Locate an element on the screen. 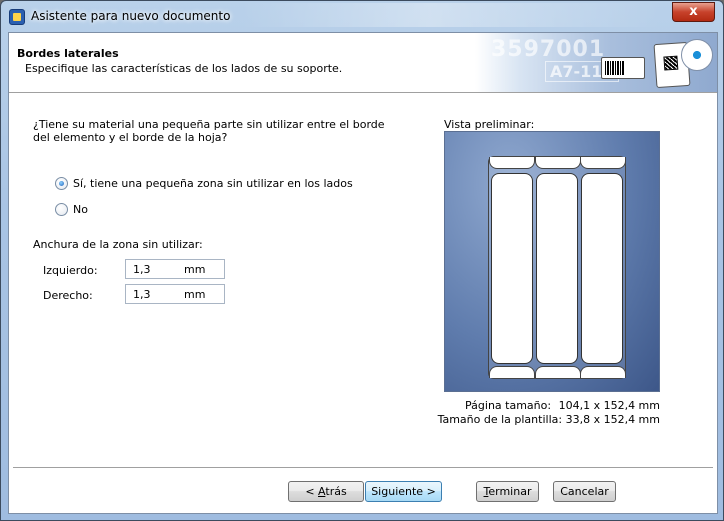 This screenshot has width=724, height=521. right-margin-unit: mm is located at coordinates (195, 294).